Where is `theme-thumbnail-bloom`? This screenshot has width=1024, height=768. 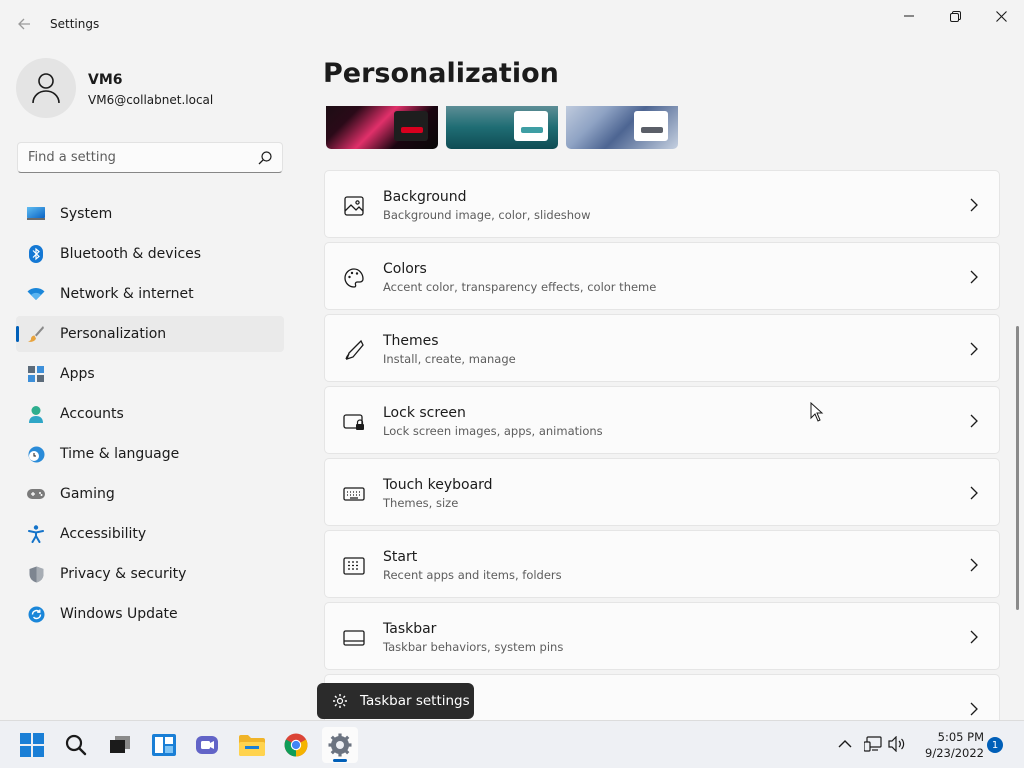
theme-thumbnail-bloom is located at coordinates (622, 127).